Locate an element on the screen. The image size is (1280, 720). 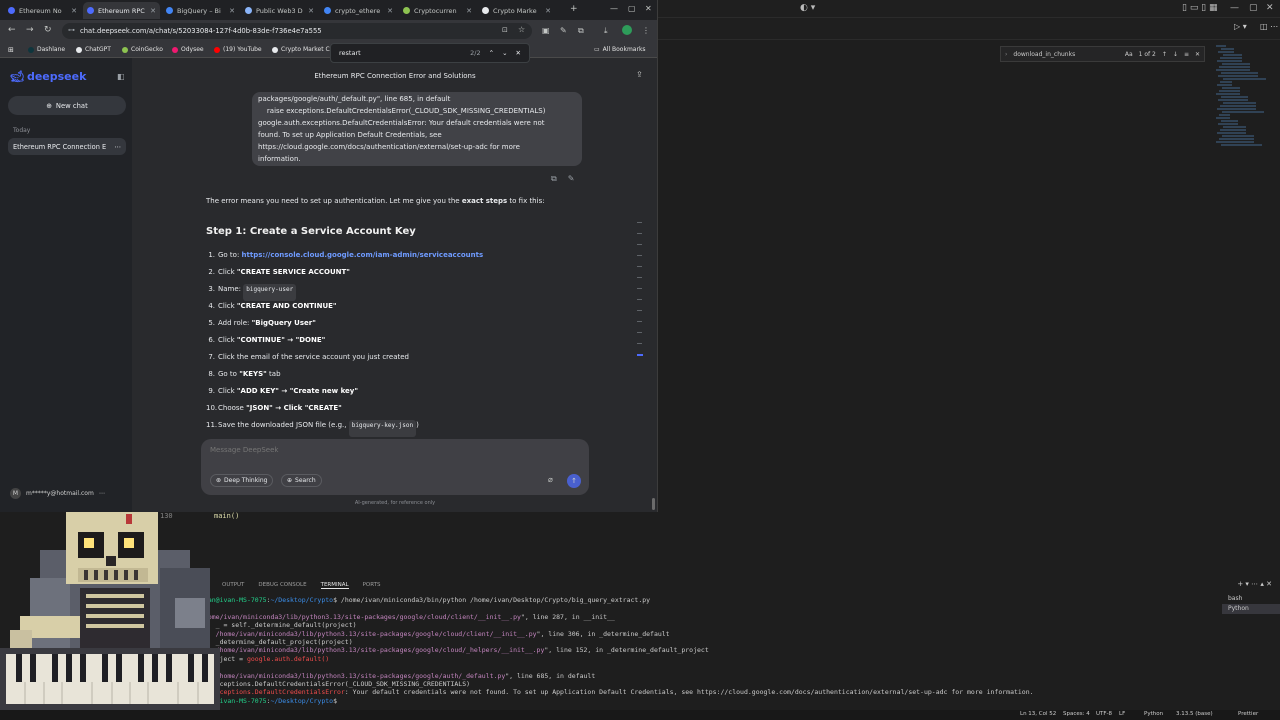
browser-tab: crypto_ethere ✕ is located at coordinates (358, 10).